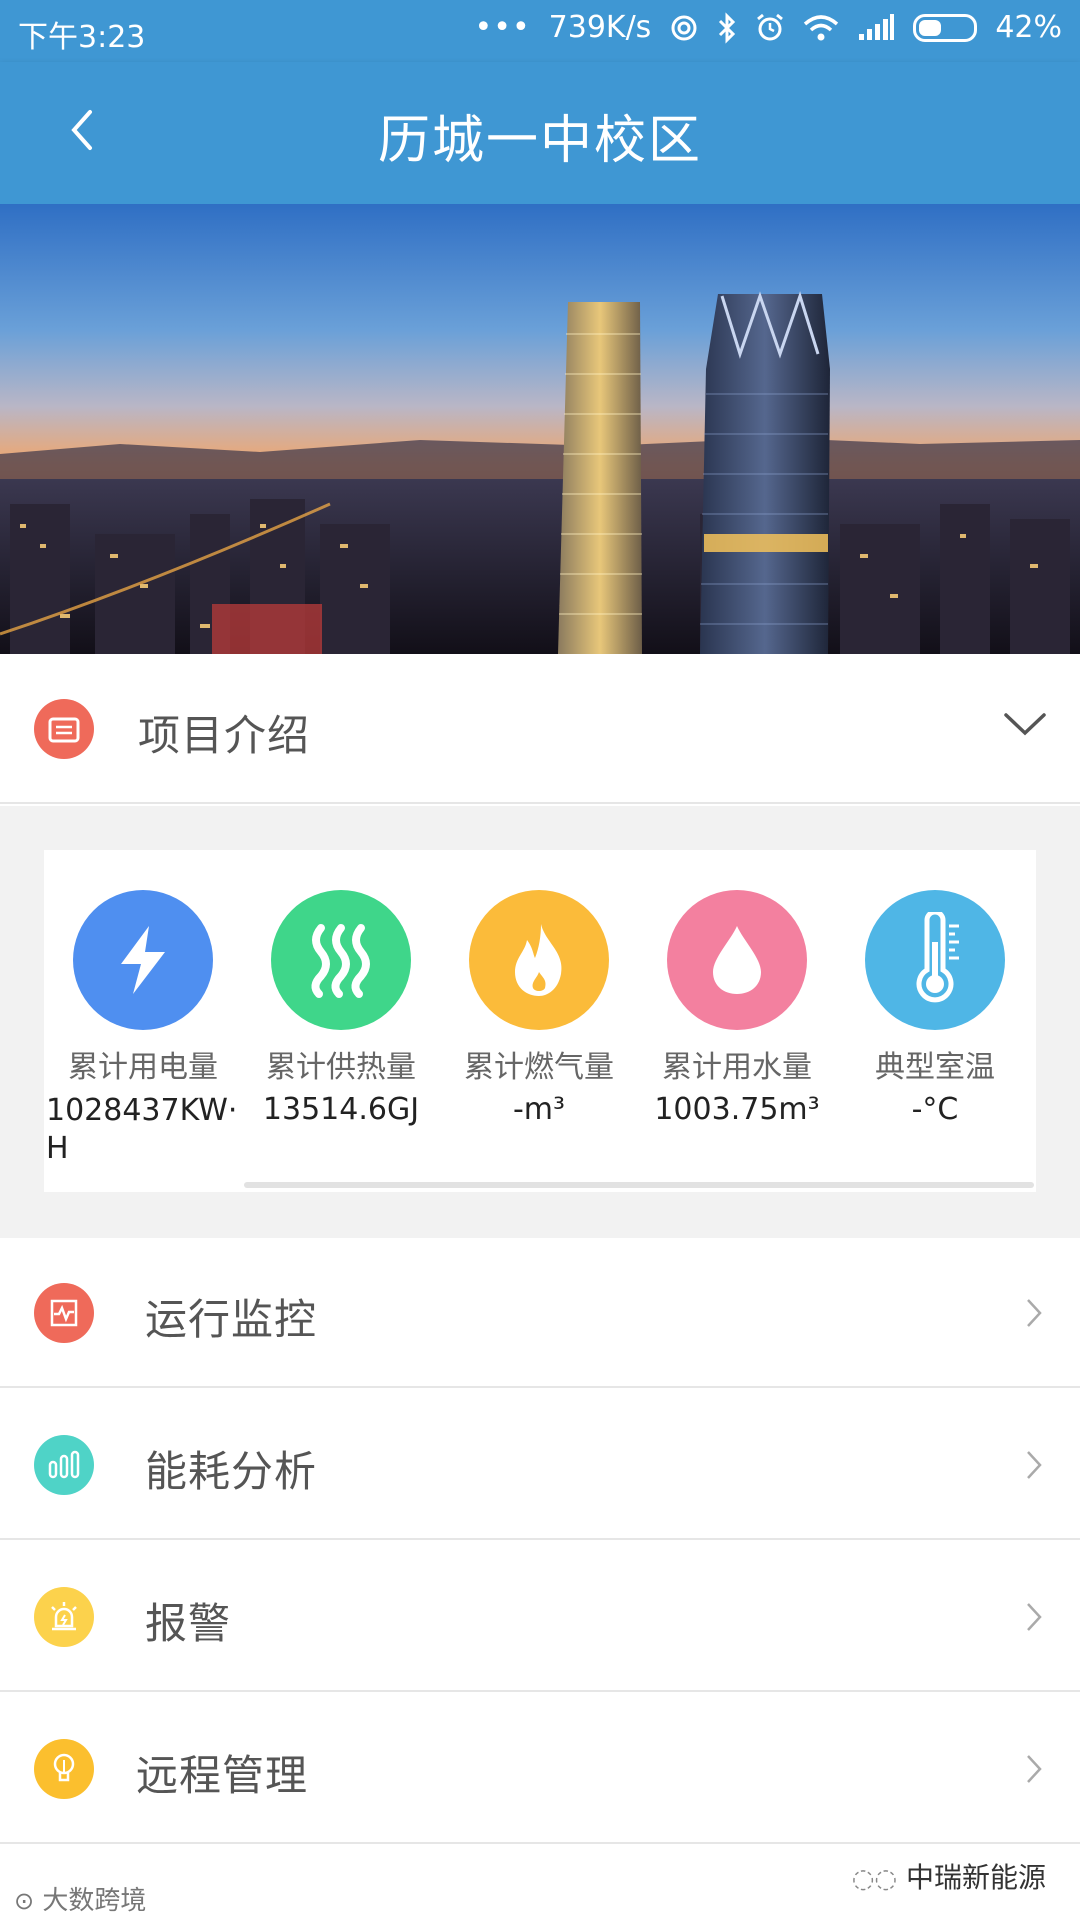 The image size is (1080, 1920). What do you see at coordinates (82, 37) in the screenshot?
I see `status-time: 下午3:23` at bounding box center [82, 37].